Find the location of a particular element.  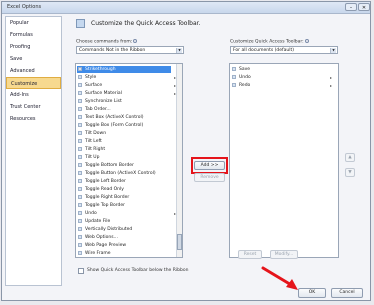

list-item: Text Box (ActiveX Control) is located at coordinates (111, 117).